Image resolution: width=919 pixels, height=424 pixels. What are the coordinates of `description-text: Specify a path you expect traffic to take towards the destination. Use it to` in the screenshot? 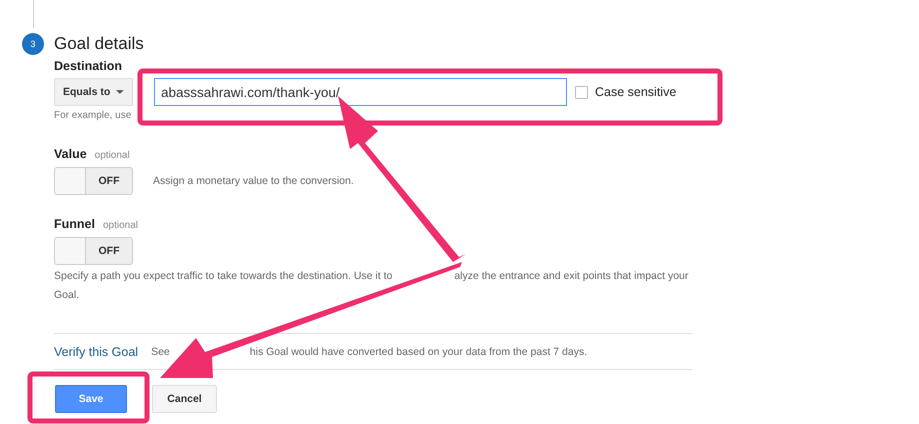 It's located at (223, 276).